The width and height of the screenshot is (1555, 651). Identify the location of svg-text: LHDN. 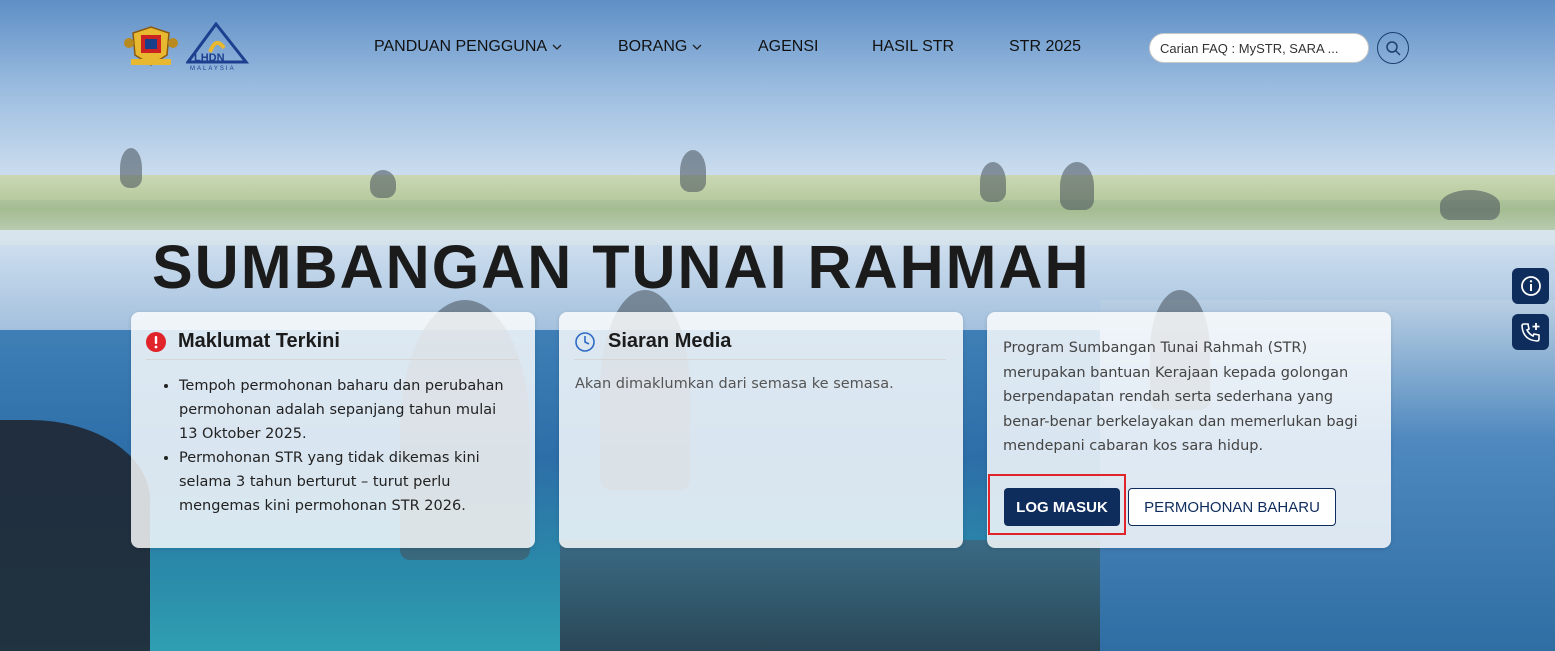
(209, 58).